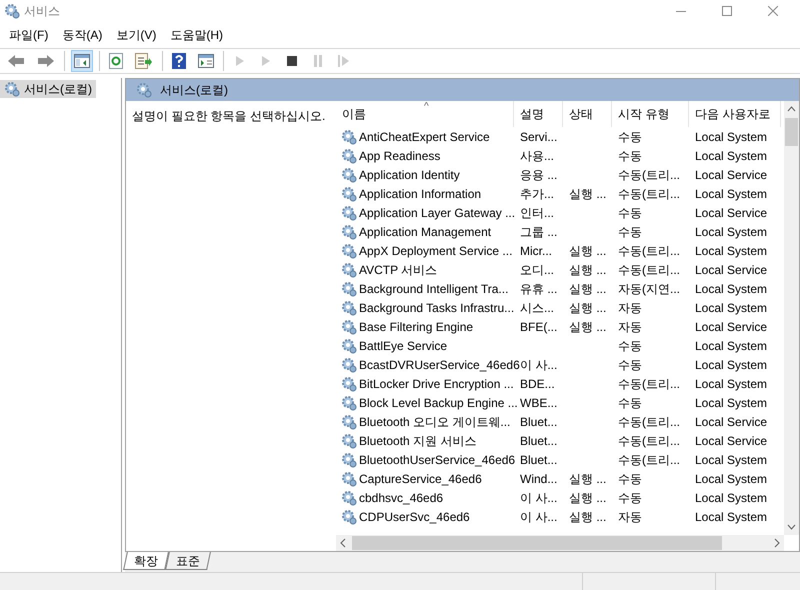 The width and height of the screenshot is (800, 590). Describe the element at coordinates (144, 61) in the screenshot. I see `export-list-icon` at that location.